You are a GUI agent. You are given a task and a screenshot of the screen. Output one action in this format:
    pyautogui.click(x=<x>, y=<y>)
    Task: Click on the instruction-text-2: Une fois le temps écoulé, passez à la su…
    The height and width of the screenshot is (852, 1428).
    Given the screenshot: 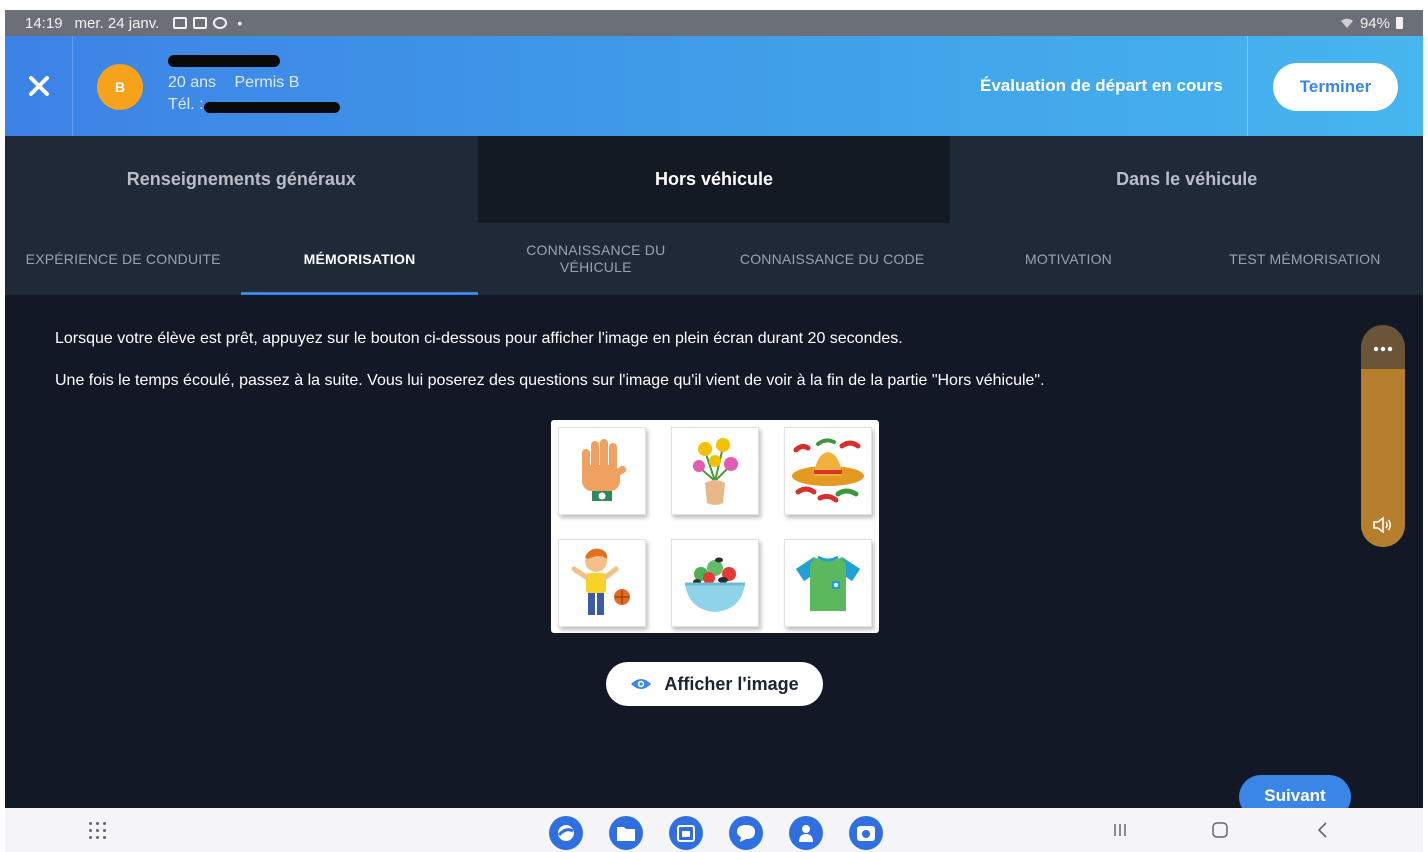 What is the action you would take?
    pyautogui.click(x=550, y=380)
    